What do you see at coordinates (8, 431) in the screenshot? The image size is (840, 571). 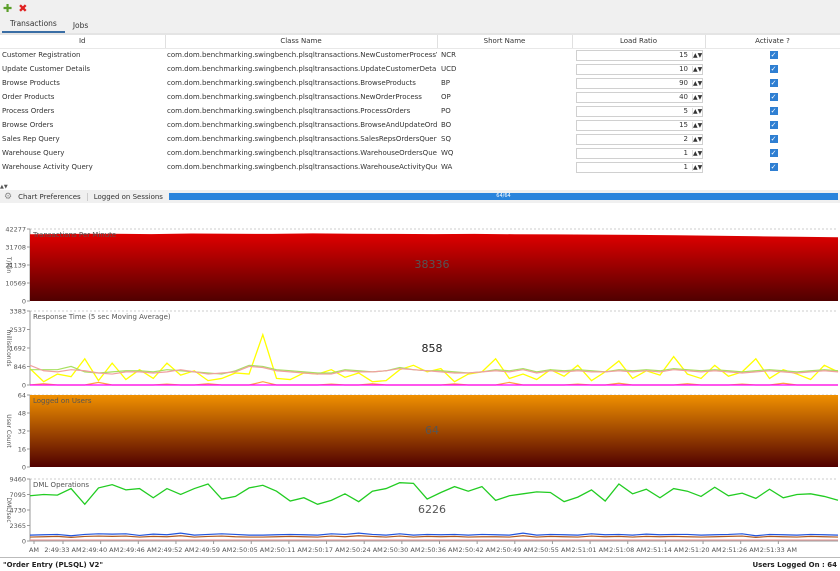 I see `y-axis-label: User Count` at bounding box center [8, 431].